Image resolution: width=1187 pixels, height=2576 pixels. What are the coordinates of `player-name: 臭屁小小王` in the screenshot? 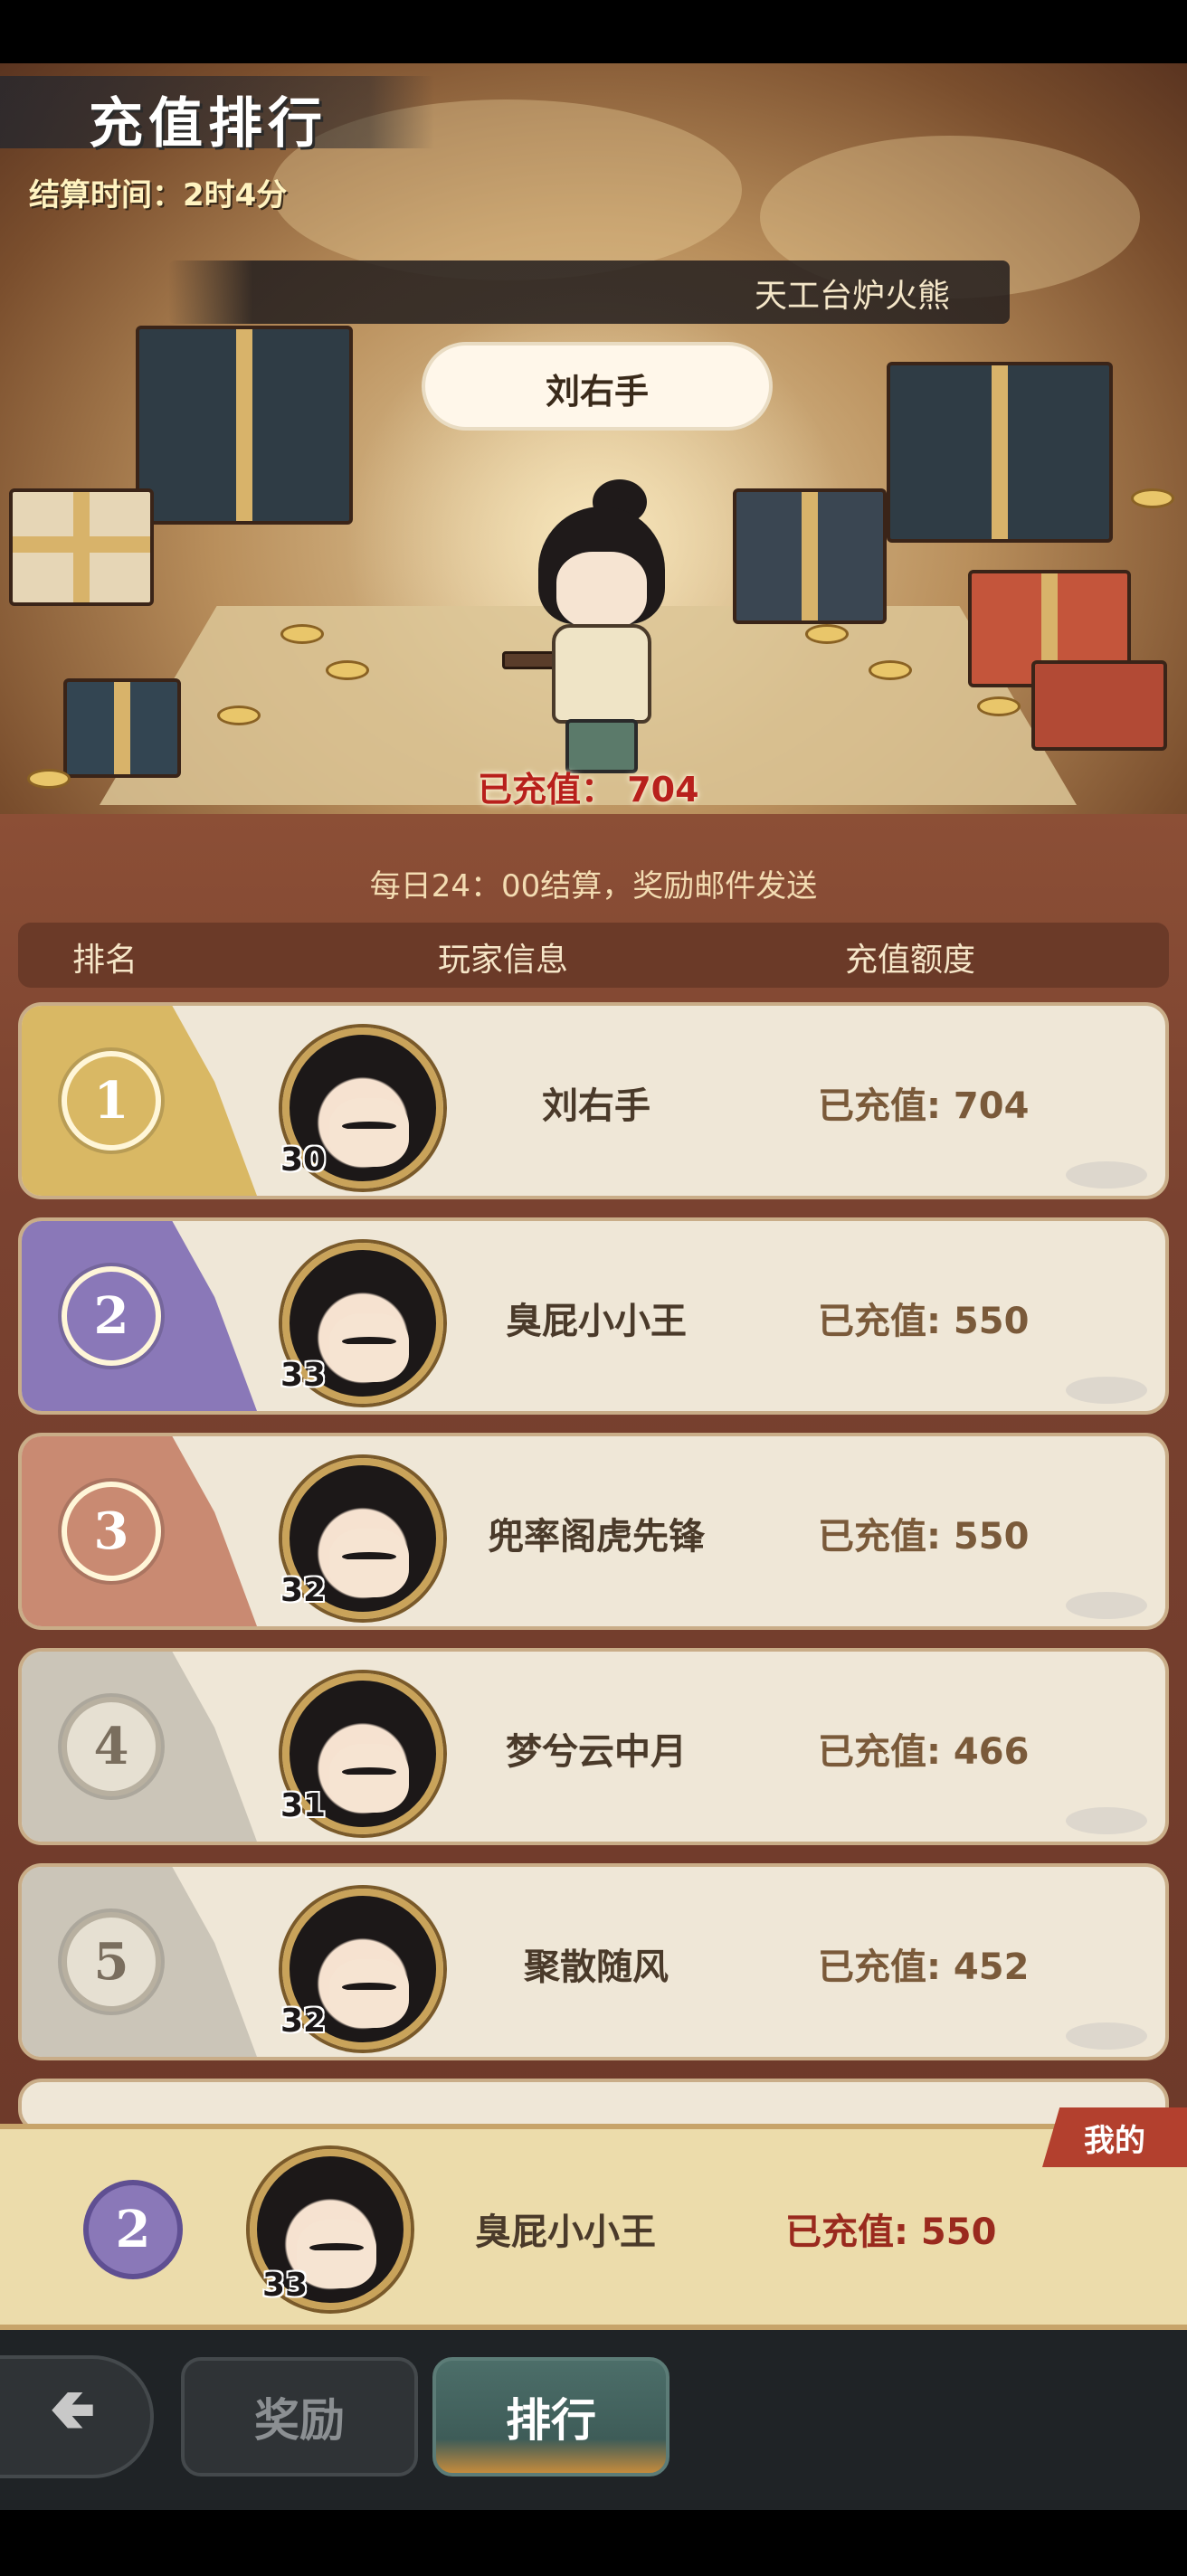 It's located at (596, 1322).